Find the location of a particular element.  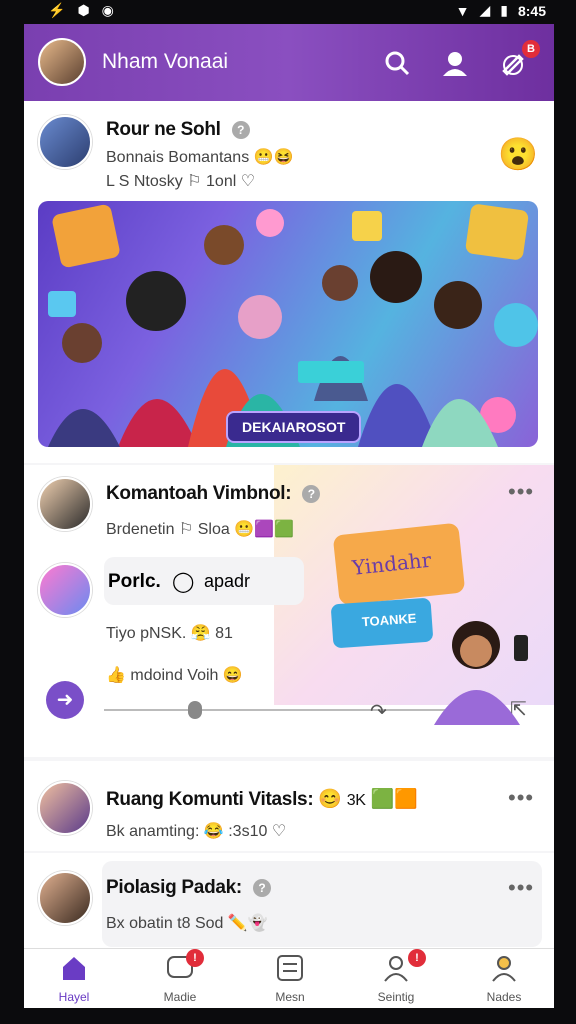

home-icon is located at coordinates (74, 968).